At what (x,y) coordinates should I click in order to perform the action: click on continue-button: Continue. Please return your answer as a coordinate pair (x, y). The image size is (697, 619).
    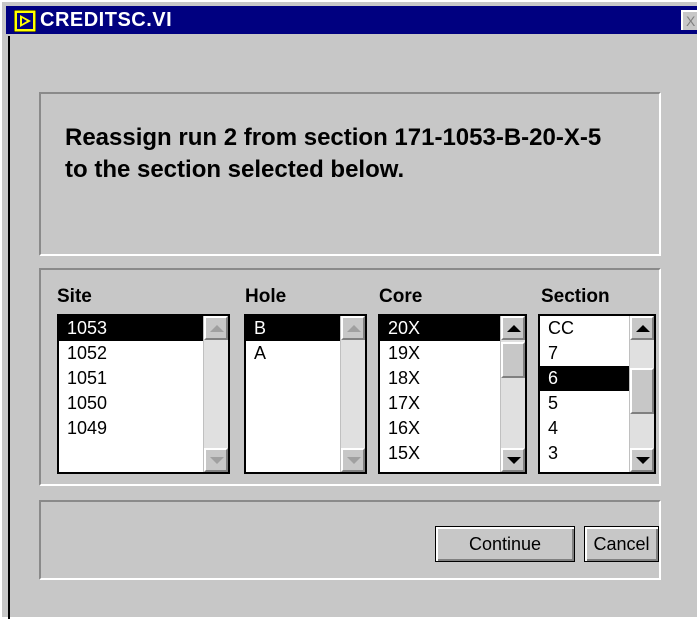
    Looking at the image, I should click on (505, 544).